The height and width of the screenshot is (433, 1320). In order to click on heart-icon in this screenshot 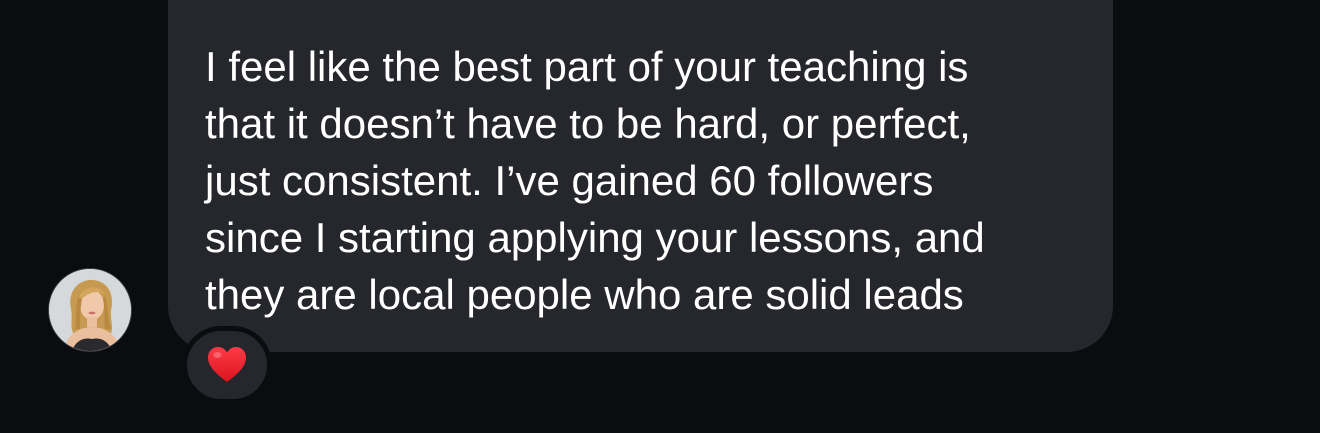, I will do `click(227, 364)`.